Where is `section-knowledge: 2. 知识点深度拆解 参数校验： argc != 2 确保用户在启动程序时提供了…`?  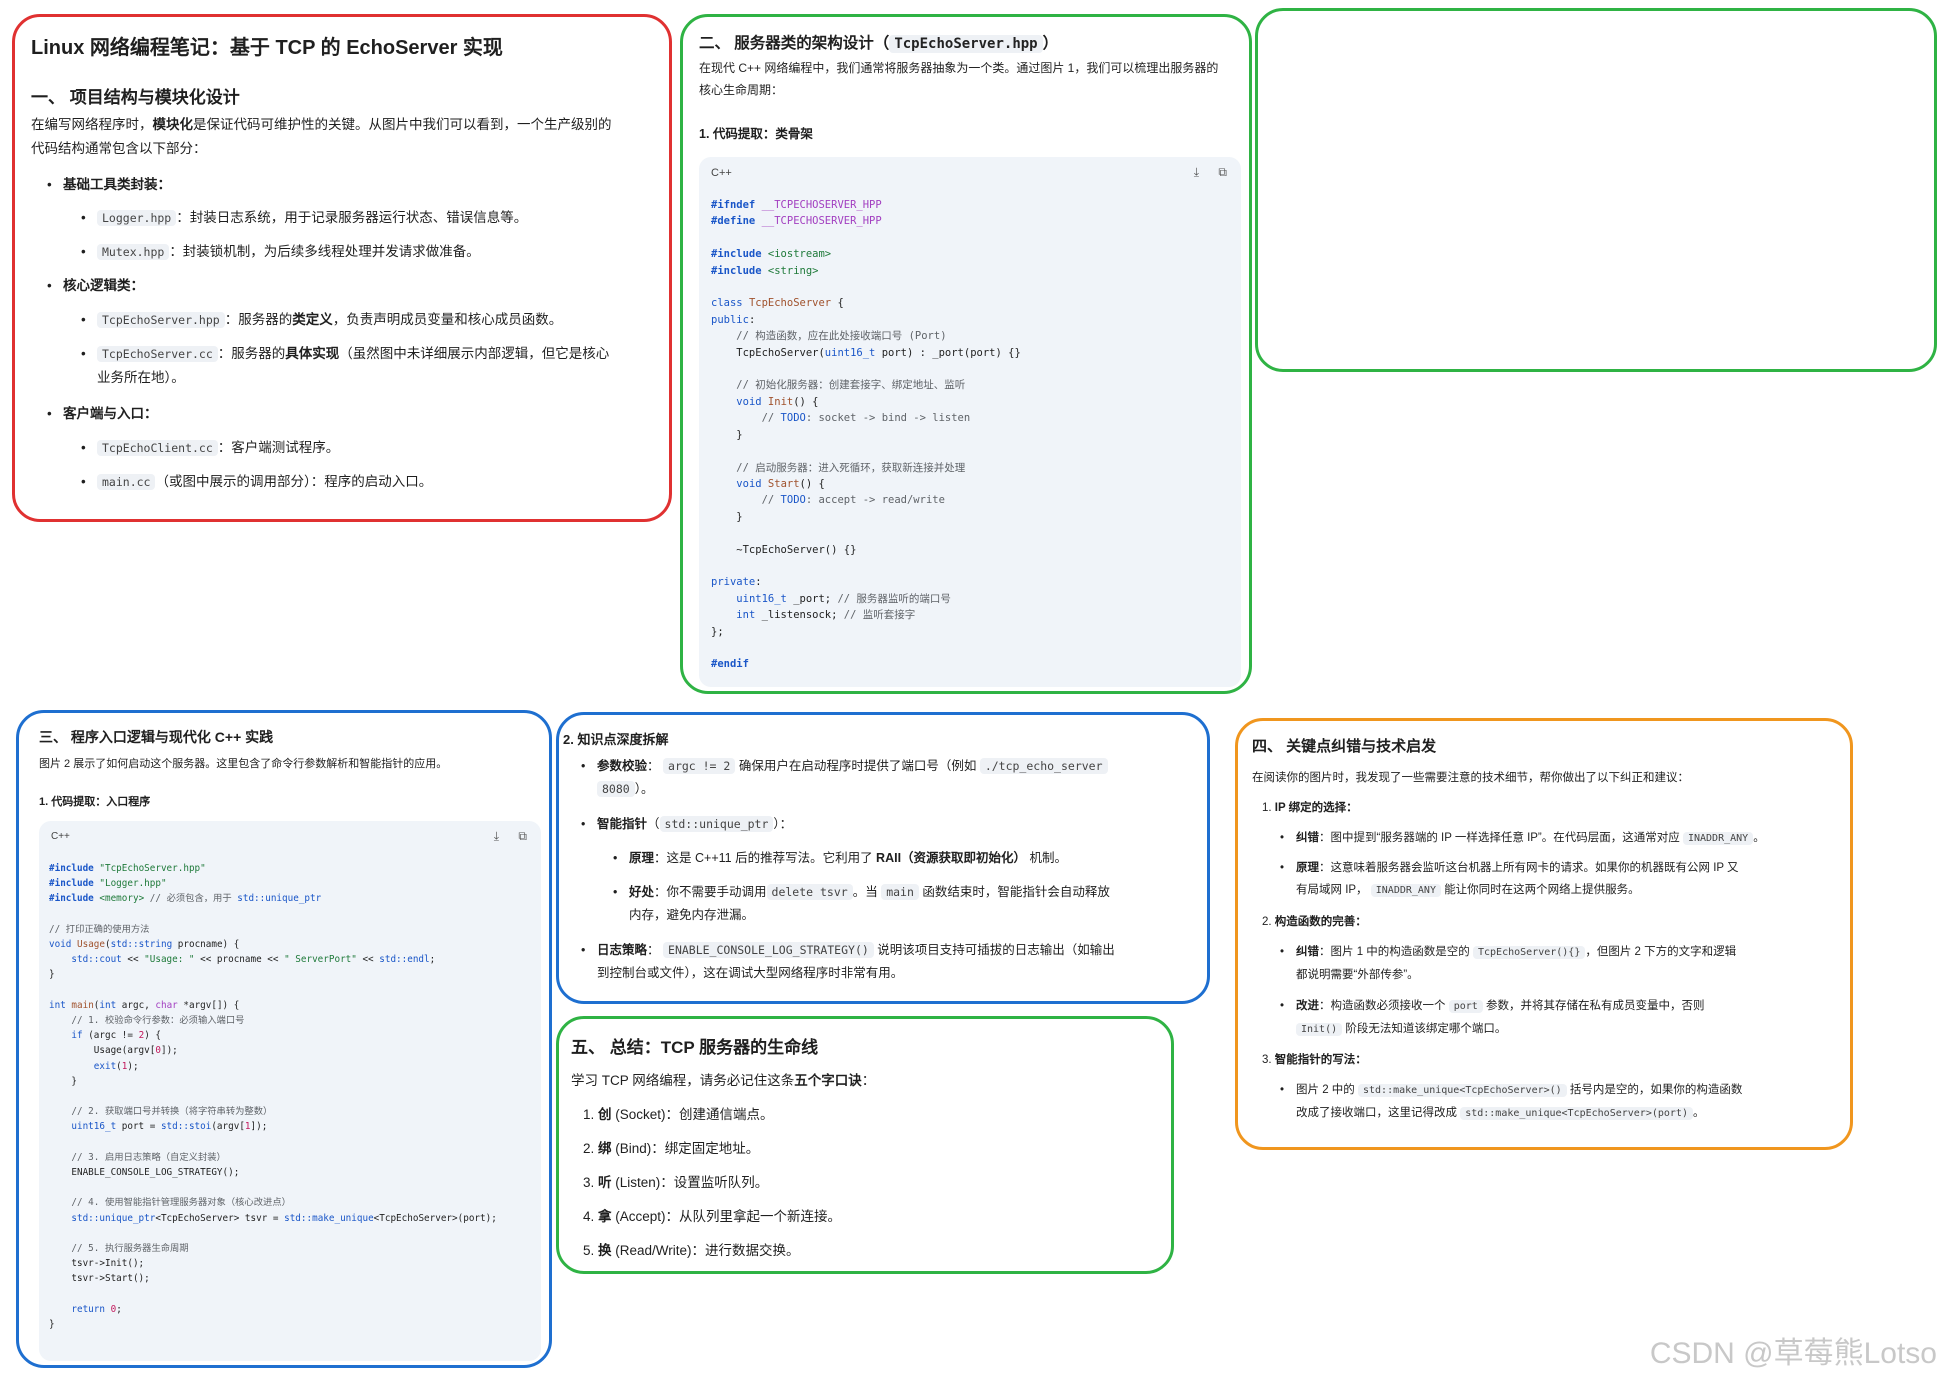 section-knowledge: 2. 知识点深度拆解 参数校验： argc != 2 确保用户在启动程序时提供了… is located at coordinates (883, 858).